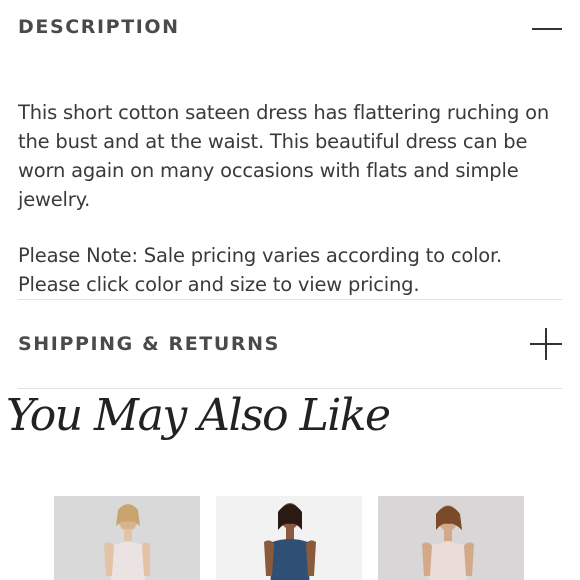 The height and width of the screenshot is (580, 580). I want to click on recommendations-heading: You May Also Like, so click(198, 415).